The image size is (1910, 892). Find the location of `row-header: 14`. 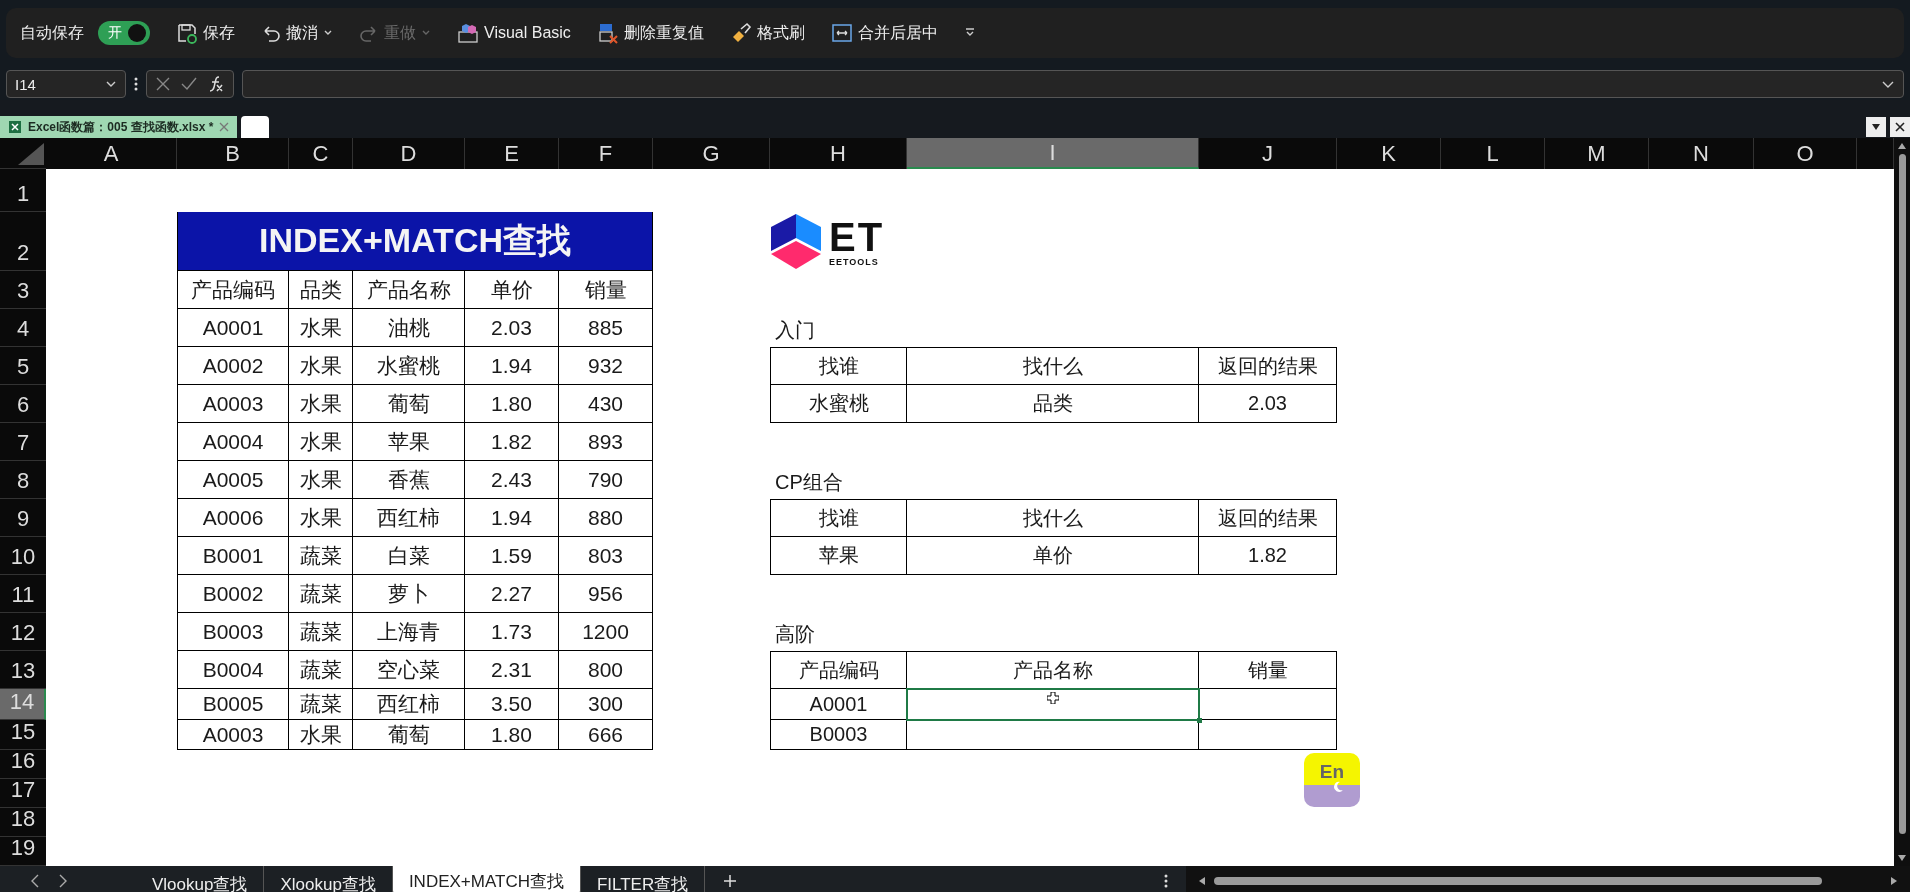

row-header: 14 is located at coordinates (23, 704).